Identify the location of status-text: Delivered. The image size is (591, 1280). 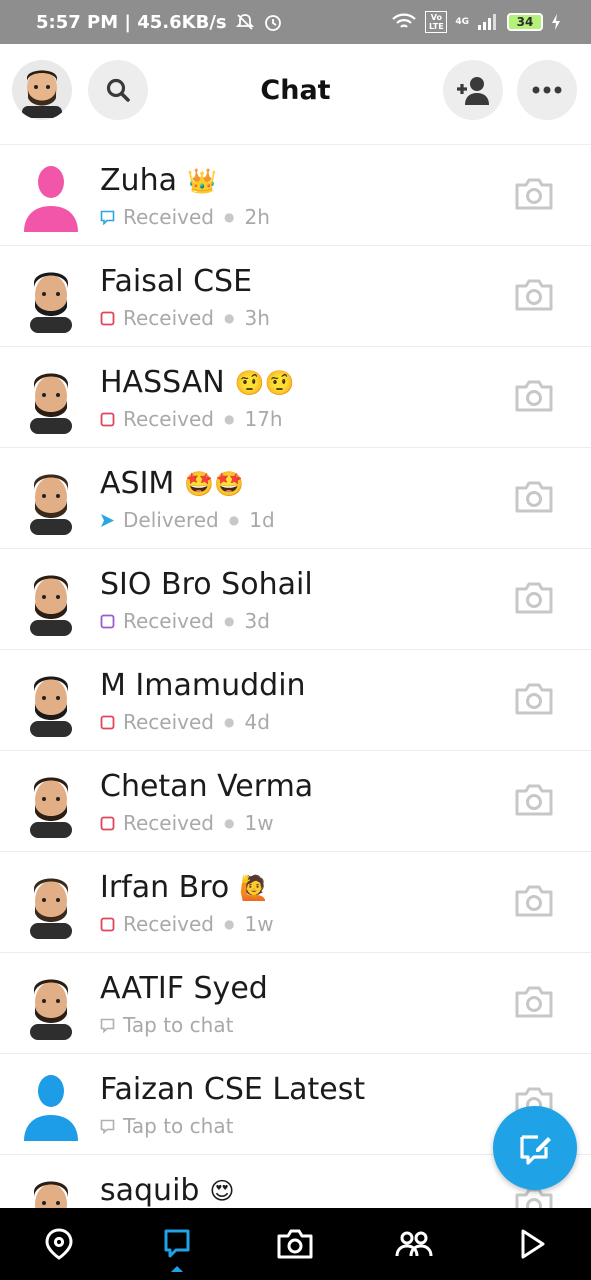
(171, 520).